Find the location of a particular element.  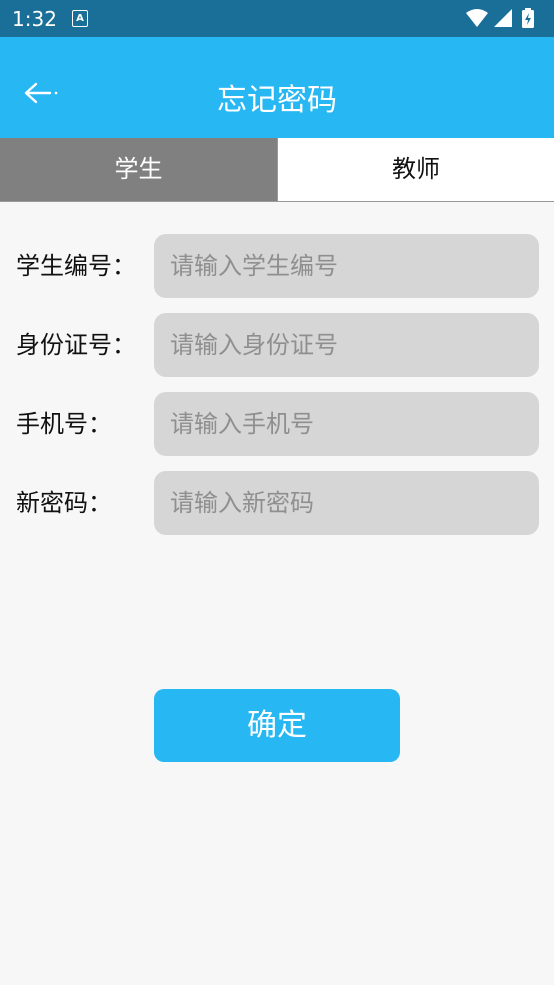

form-row-student-id: 学生编号： is located at coordinates (277, 266).